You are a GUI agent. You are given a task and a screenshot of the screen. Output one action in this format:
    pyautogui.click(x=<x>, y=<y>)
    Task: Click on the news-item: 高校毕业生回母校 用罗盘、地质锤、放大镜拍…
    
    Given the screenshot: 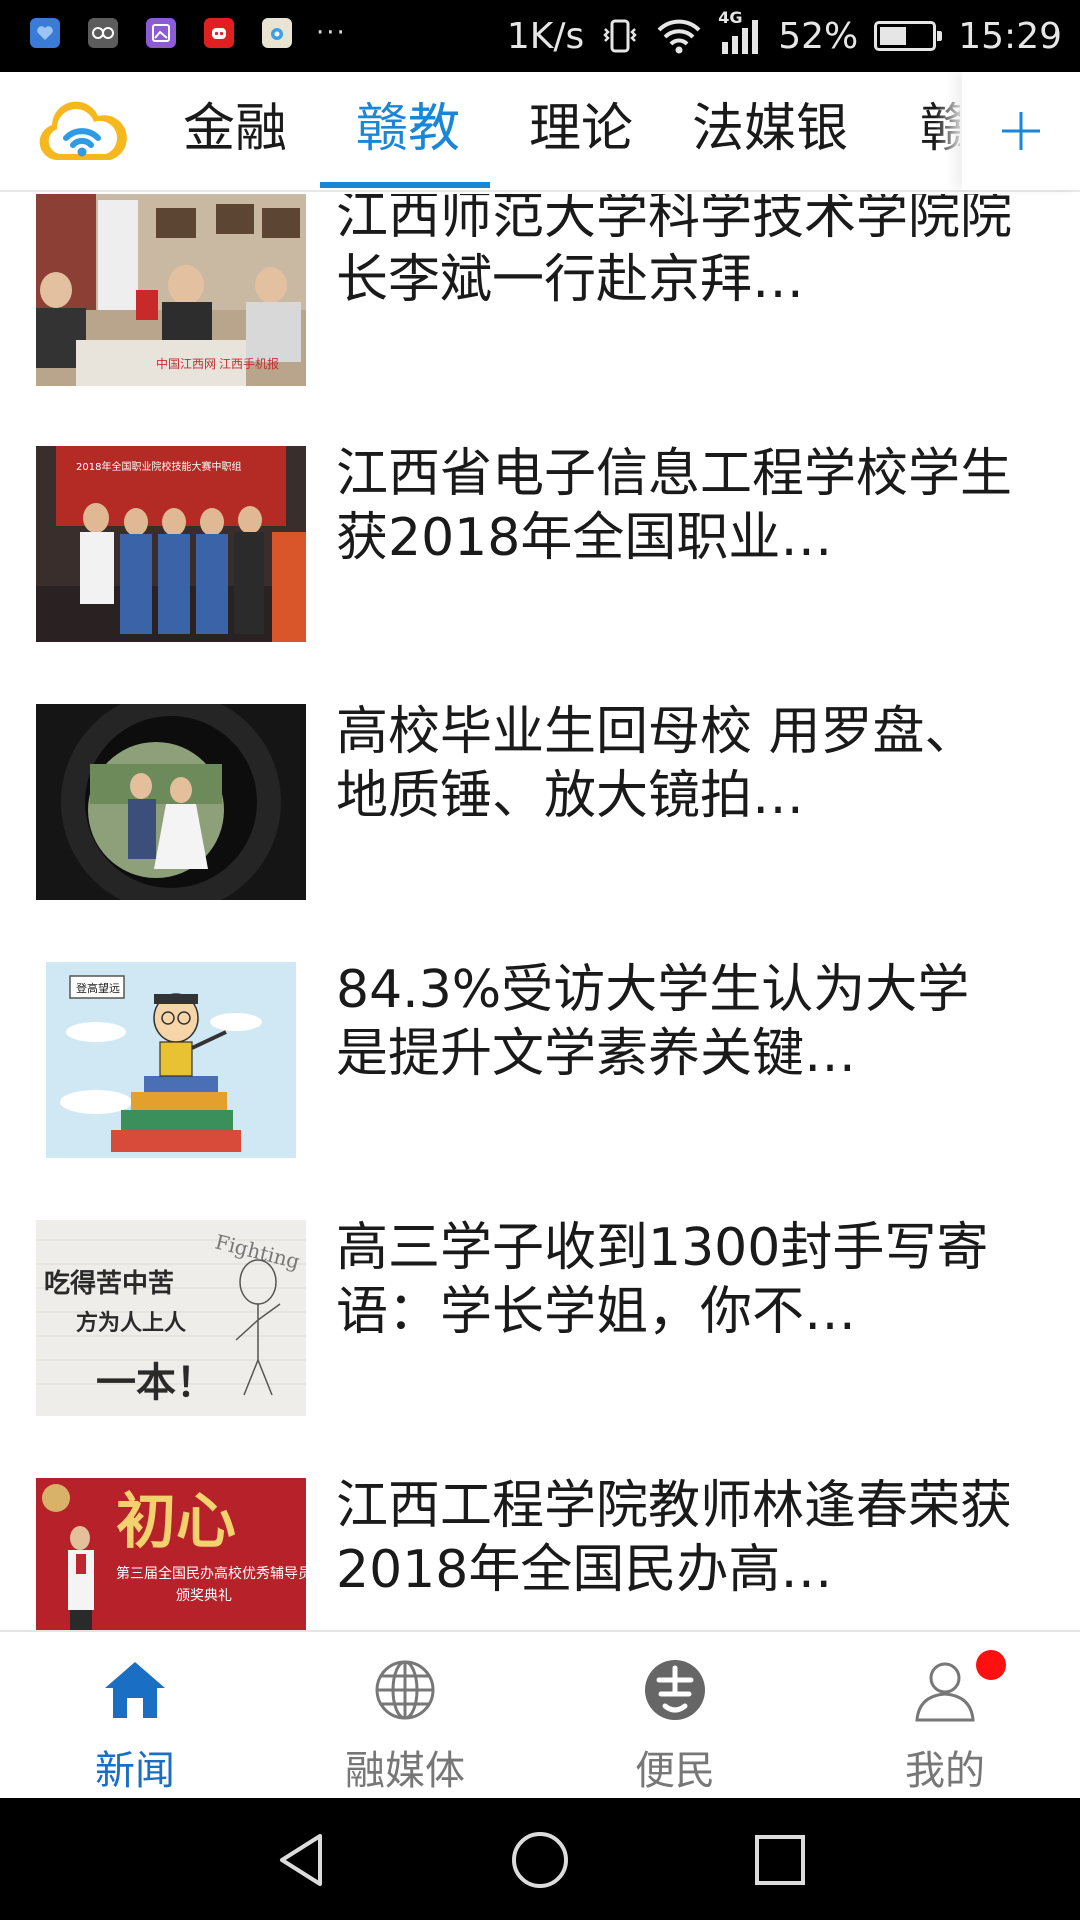 What is the action you would take?
    pyautogui.click(x=540, y=830)
    